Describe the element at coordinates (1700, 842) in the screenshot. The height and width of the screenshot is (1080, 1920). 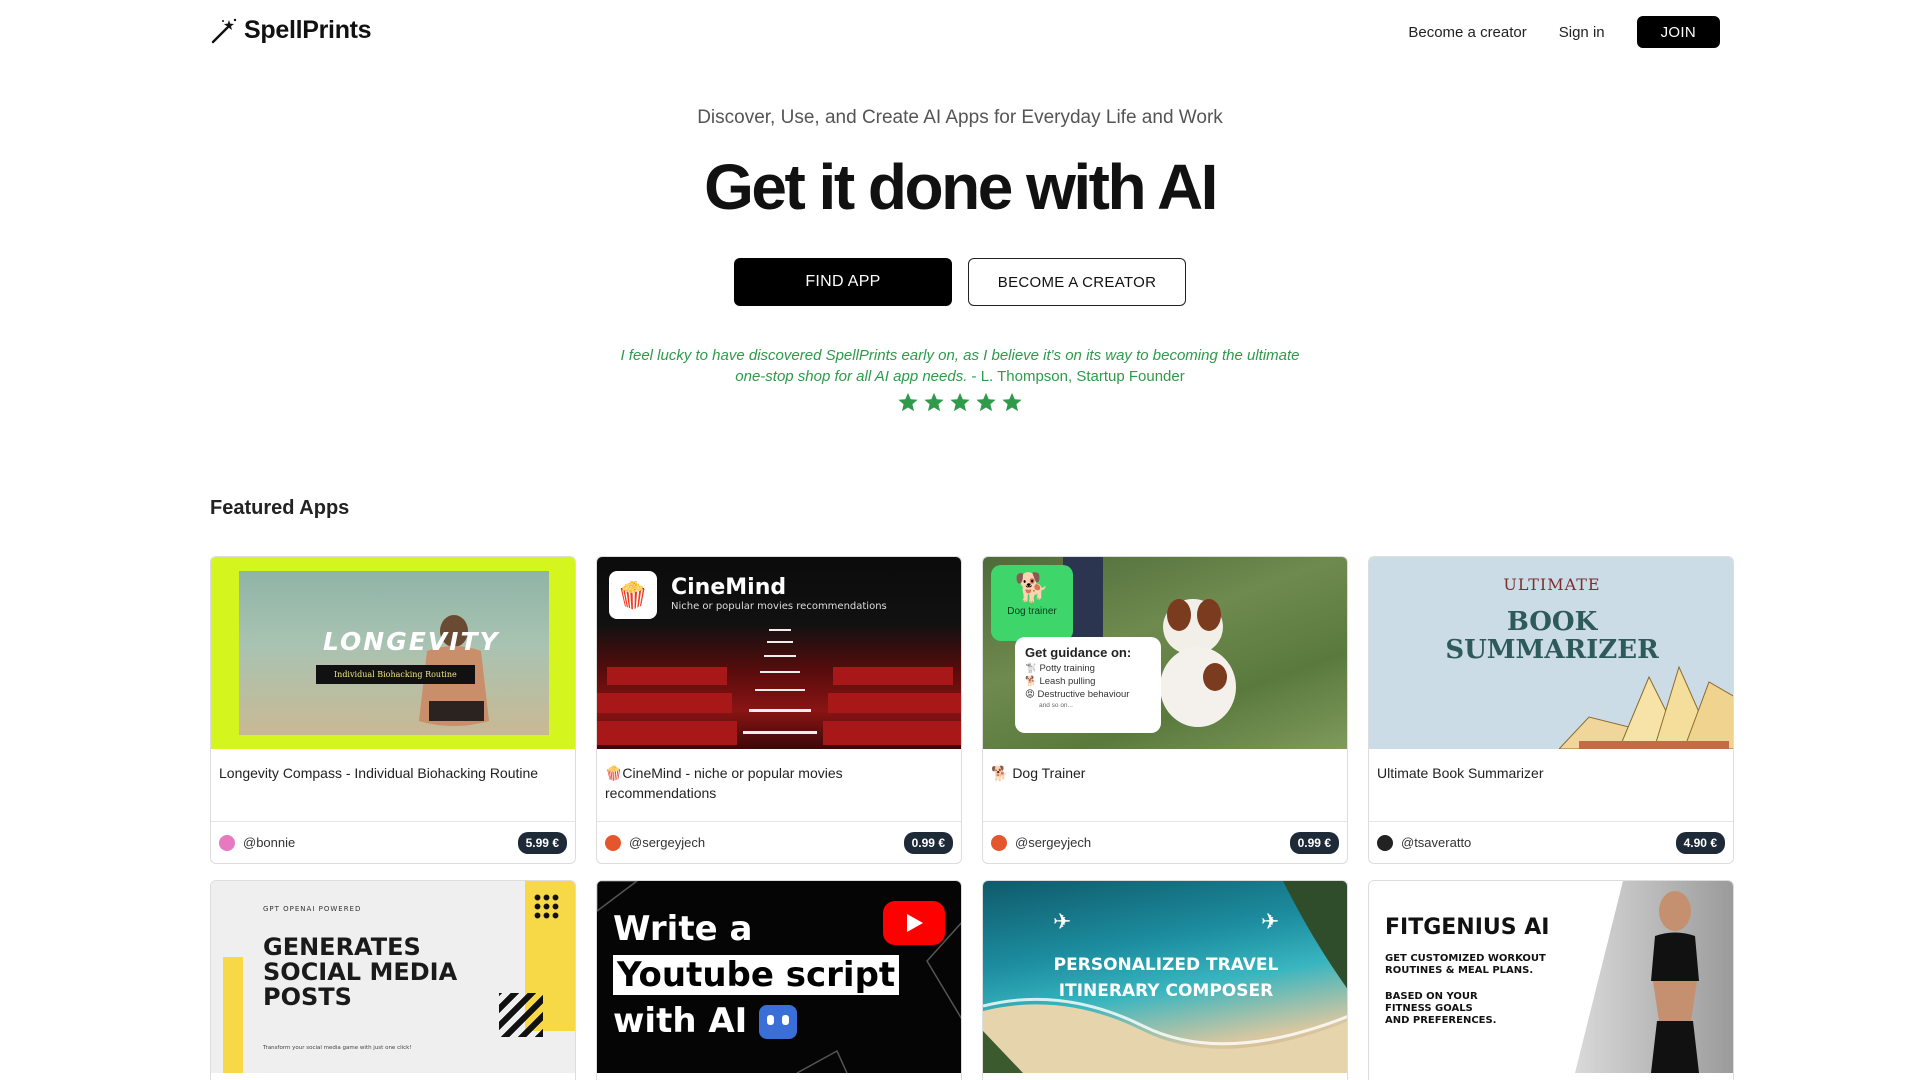
I see `price-badge: 4.90 €` at that location.